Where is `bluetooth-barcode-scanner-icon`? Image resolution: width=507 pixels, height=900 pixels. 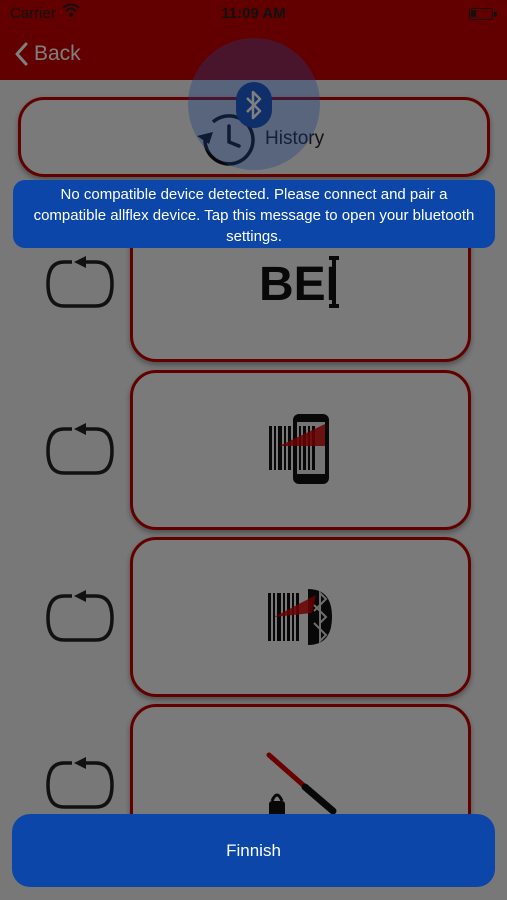 bluetooth-barcode-scanner-icon is located at coordinates (299, 617).